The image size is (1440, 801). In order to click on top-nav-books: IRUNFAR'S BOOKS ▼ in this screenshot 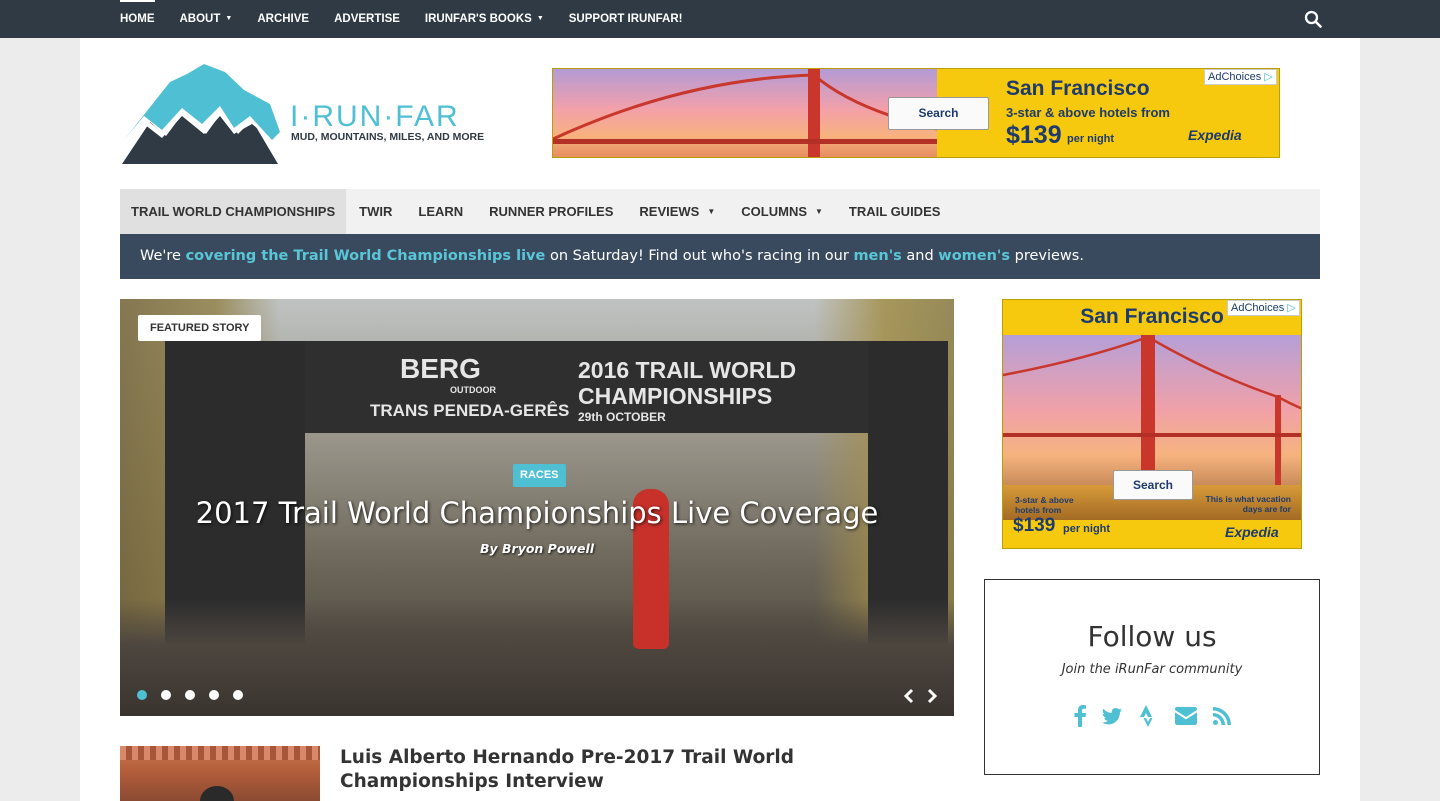, I will do `click(484, 19)`.